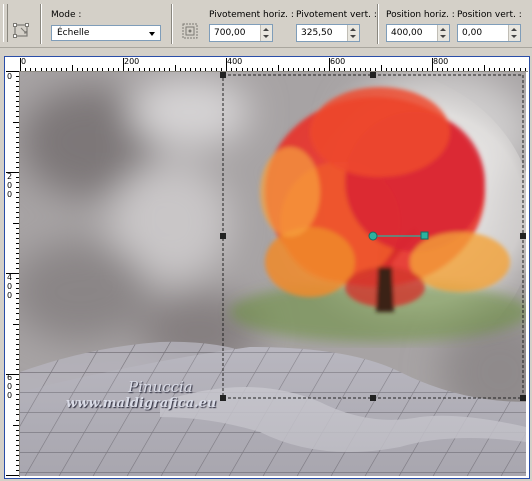 The image size is (532, 481). I want to click on pivot-vert-value: 325,50, so click(317, 33).